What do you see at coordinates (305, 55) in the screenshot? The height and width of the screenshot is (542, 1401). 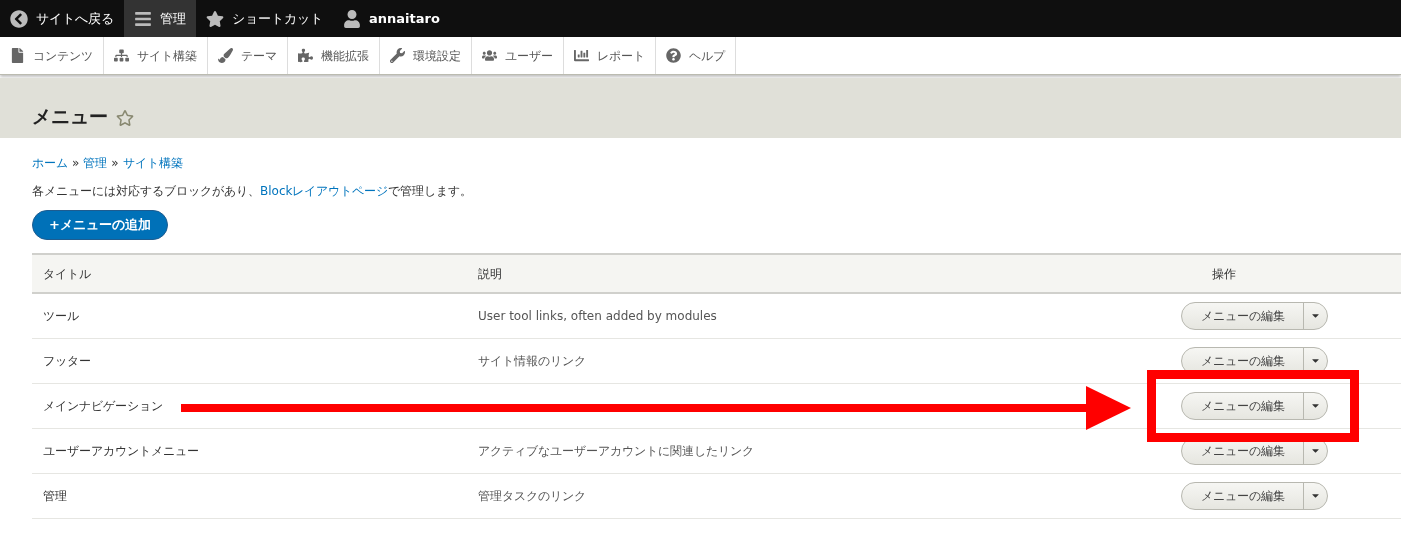 I see `puzzle-icon` at bounding box center [305, 55].